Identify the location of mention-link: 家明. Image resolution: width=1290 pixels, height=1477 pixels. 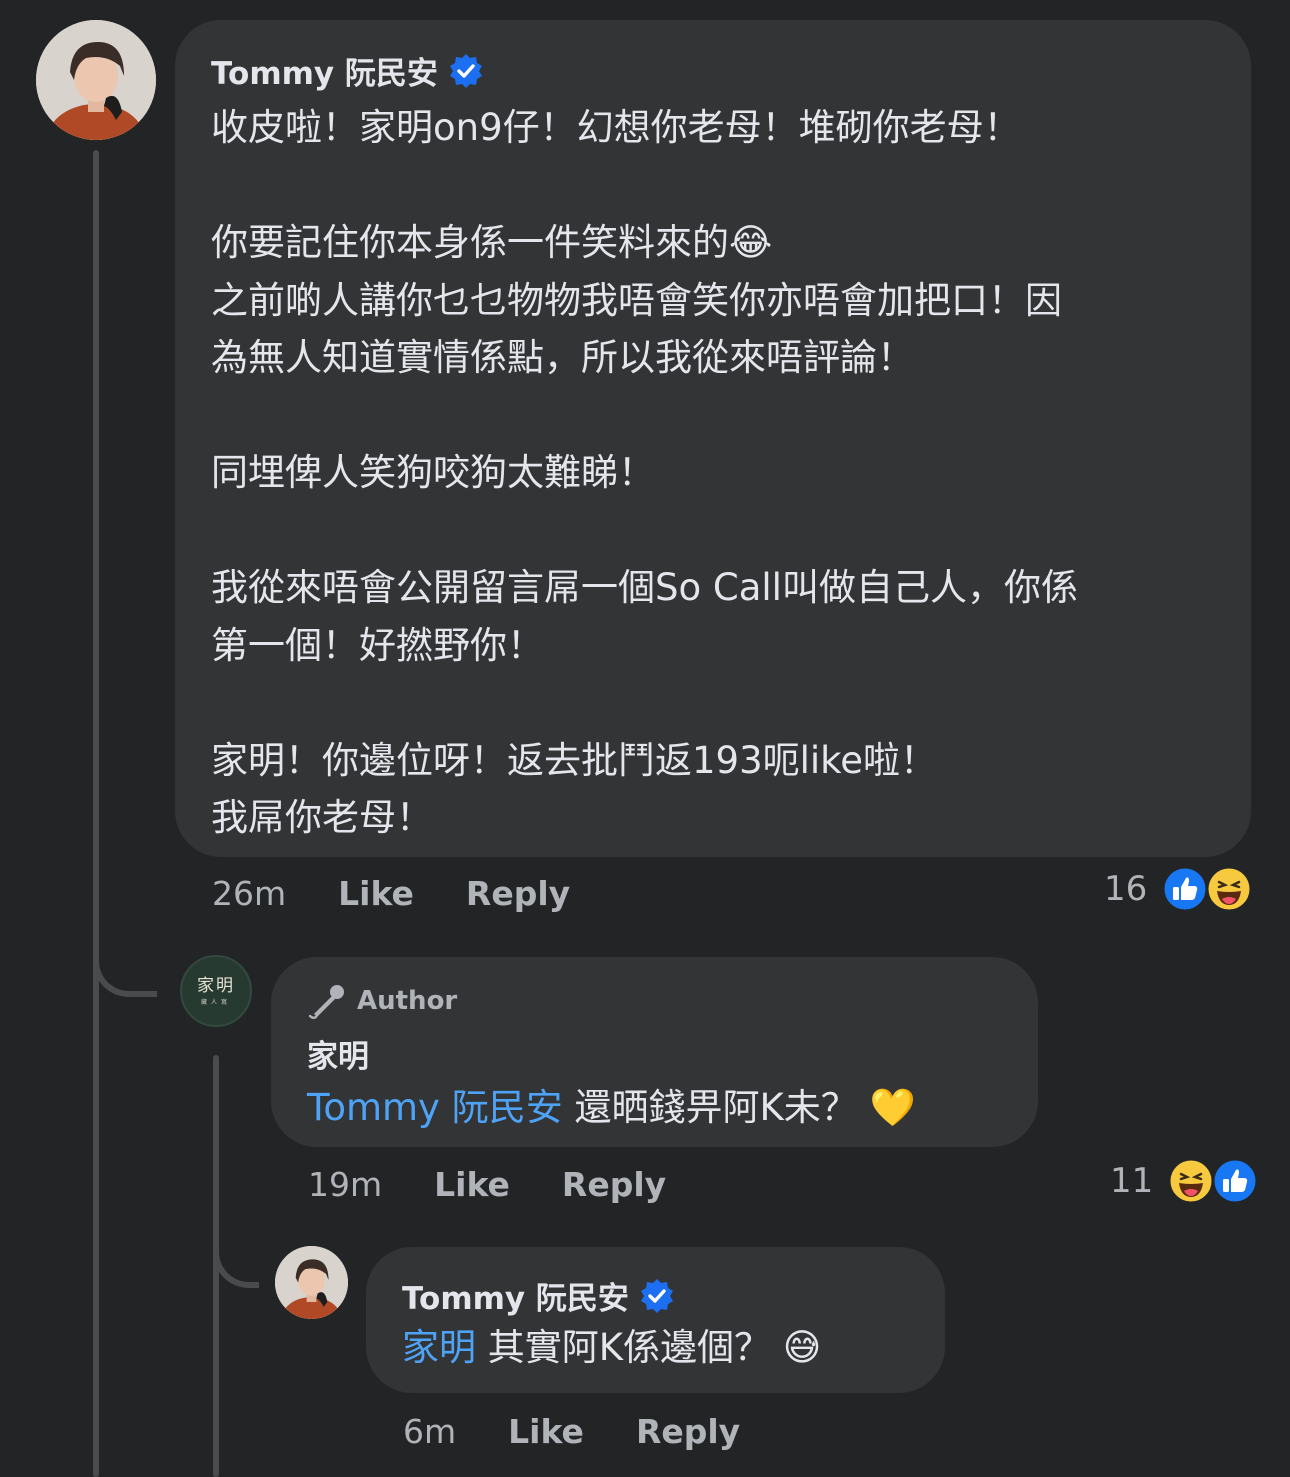
(439, 1347).